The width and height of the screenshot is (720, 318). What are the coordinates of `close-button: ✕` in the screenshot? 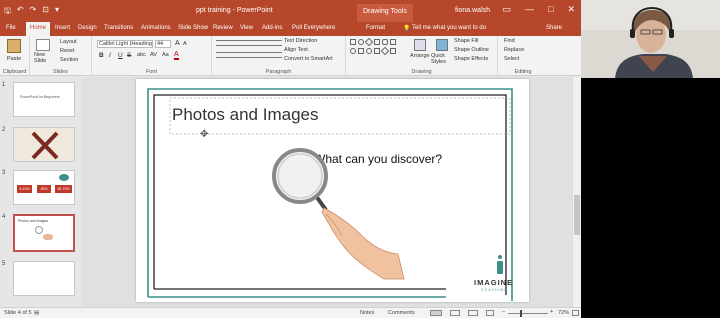 It's located at (571, 9).